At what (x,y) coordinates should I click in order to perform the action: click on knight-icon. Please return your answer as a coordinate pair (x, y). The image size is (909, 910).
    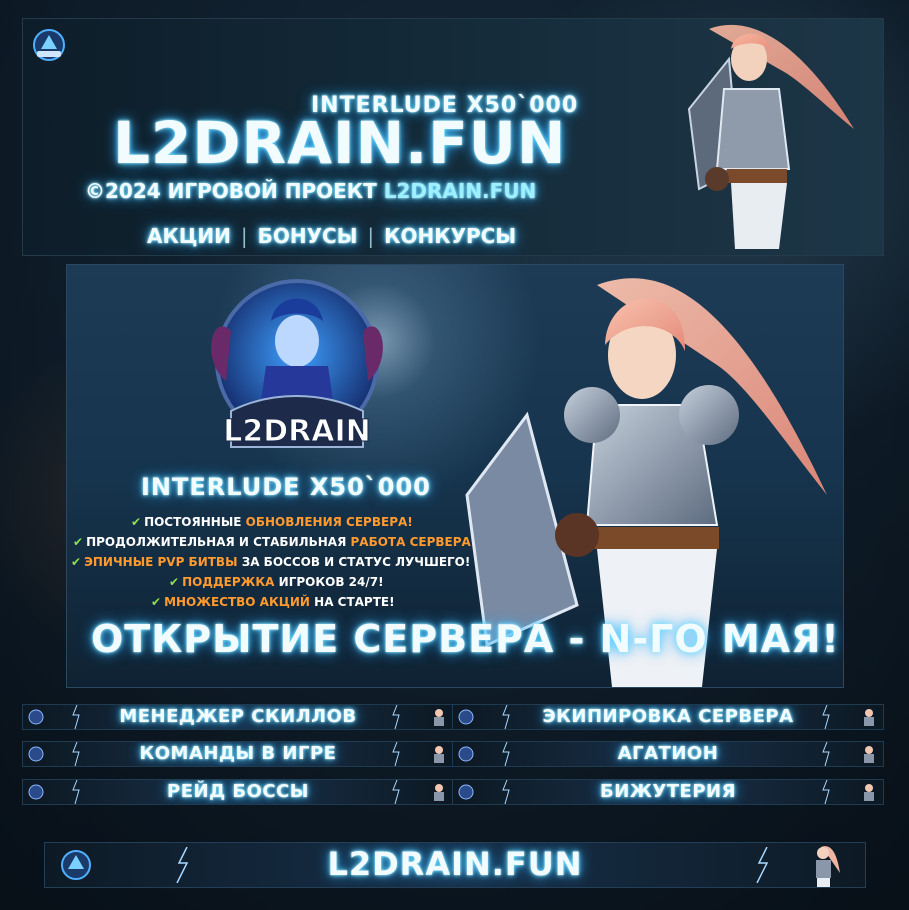
    Looking at the image, I should click on (828, 866).